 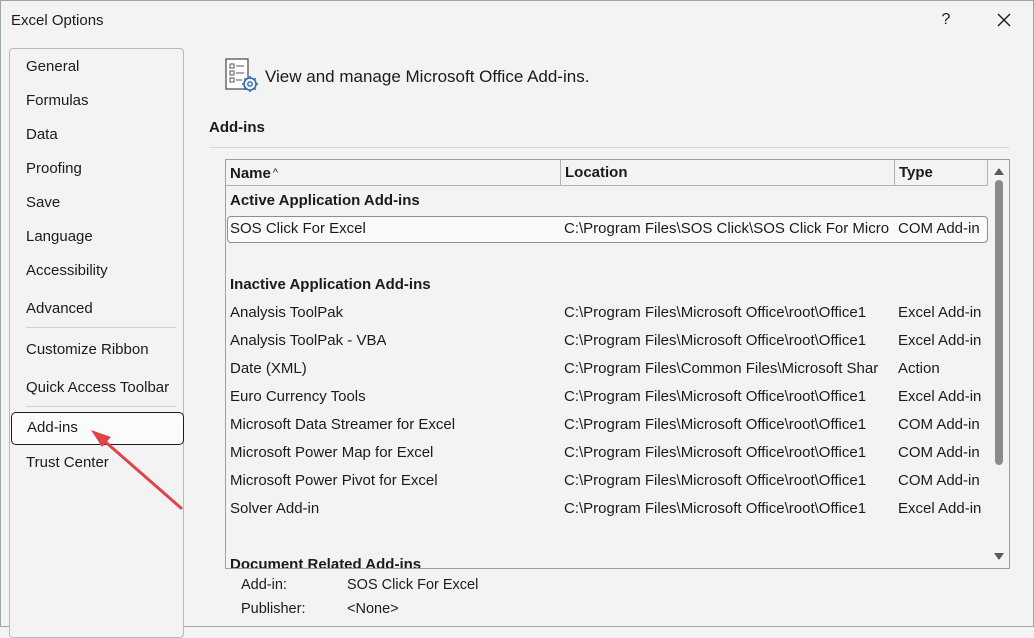 What do you see at coordinates (42, 134) in the screenshot?
I see `nav-item-data: Data` at bounding box center [42, 134].